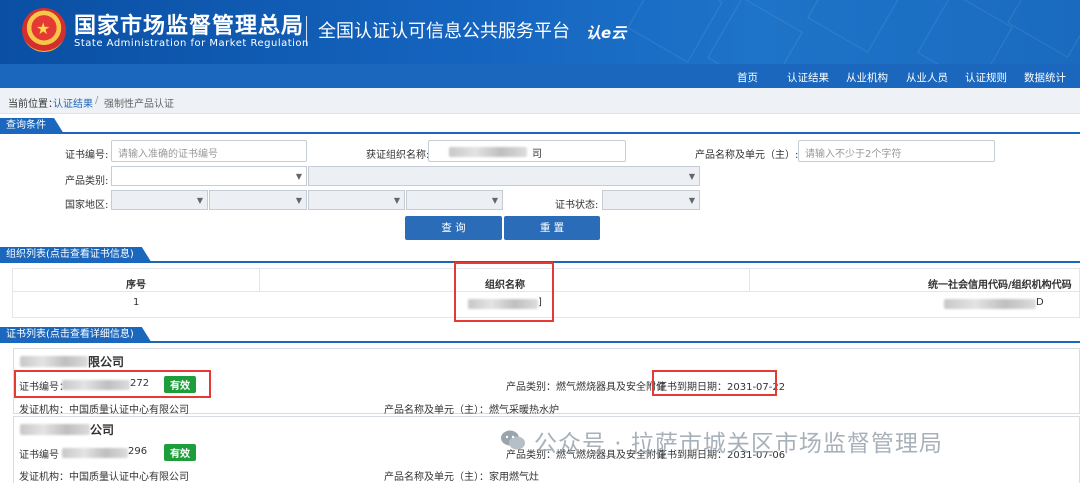  I want to click on category-label: 产品类别:, so click(87, 181).